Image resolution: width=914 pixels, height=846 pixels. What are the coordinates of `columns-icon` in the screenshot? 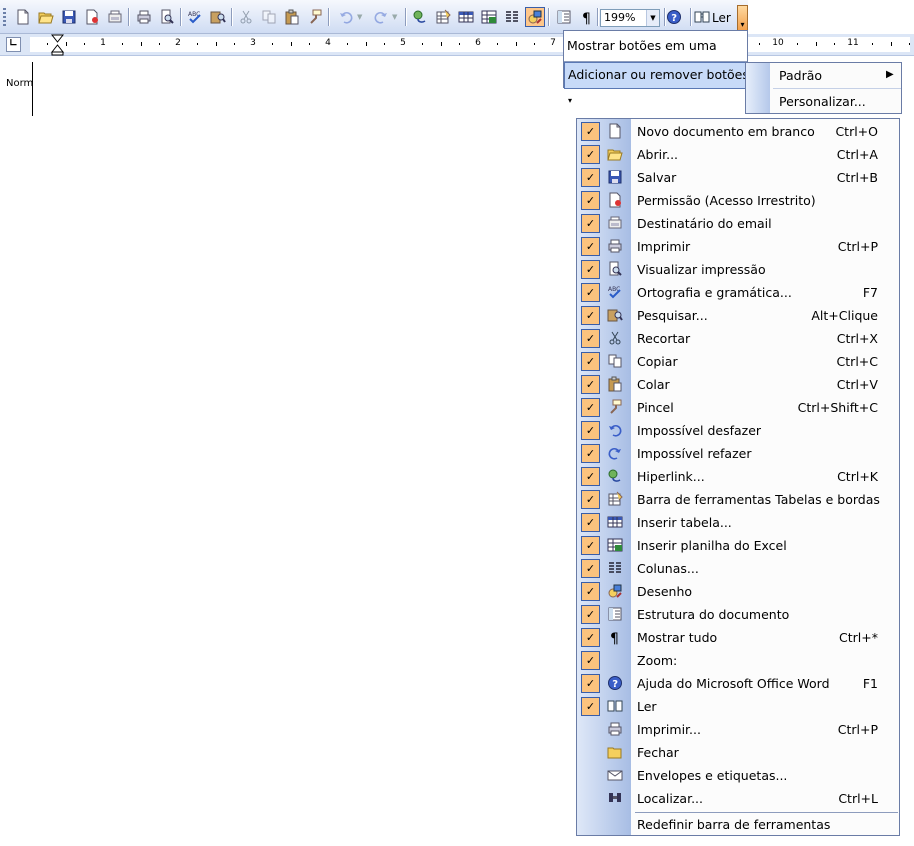 It's located at (512, 17).